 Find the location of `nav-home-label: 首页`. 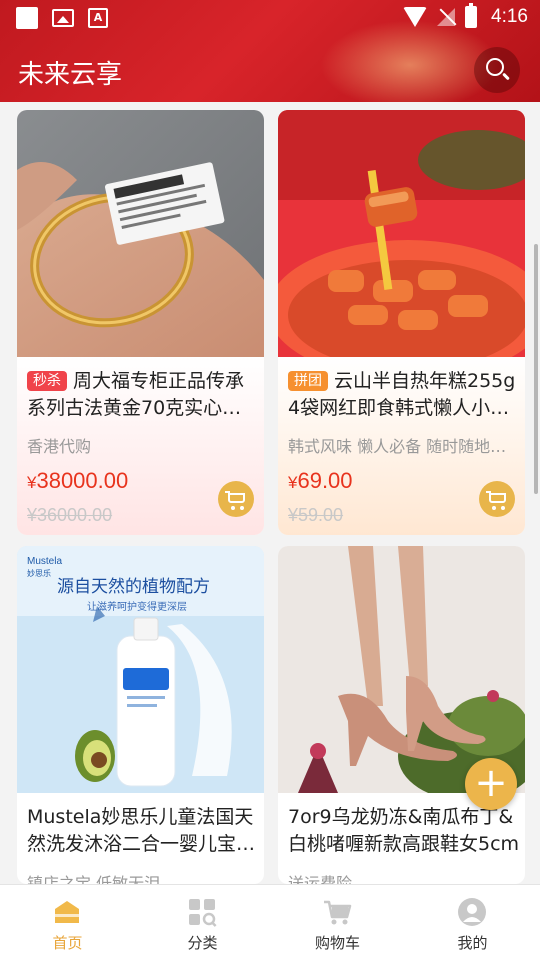

nav-home-label: 首页 is located at coordinates (67, 943).